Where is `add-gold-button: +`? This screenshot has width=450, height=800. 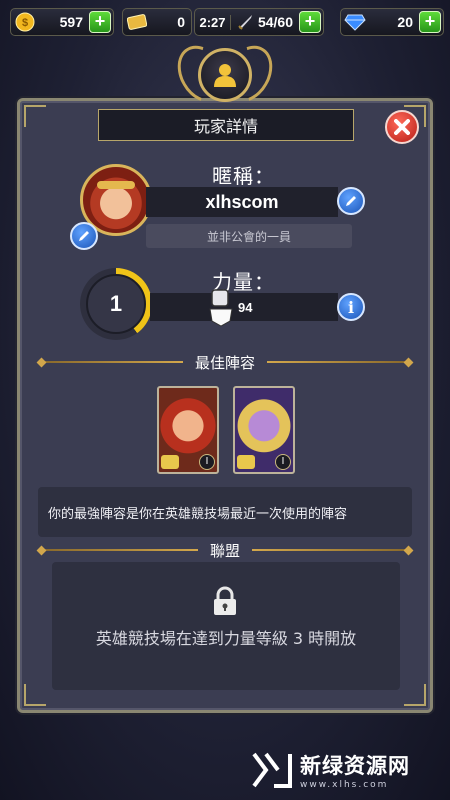
add-gold-button: + is located at coordinates (100, 22).